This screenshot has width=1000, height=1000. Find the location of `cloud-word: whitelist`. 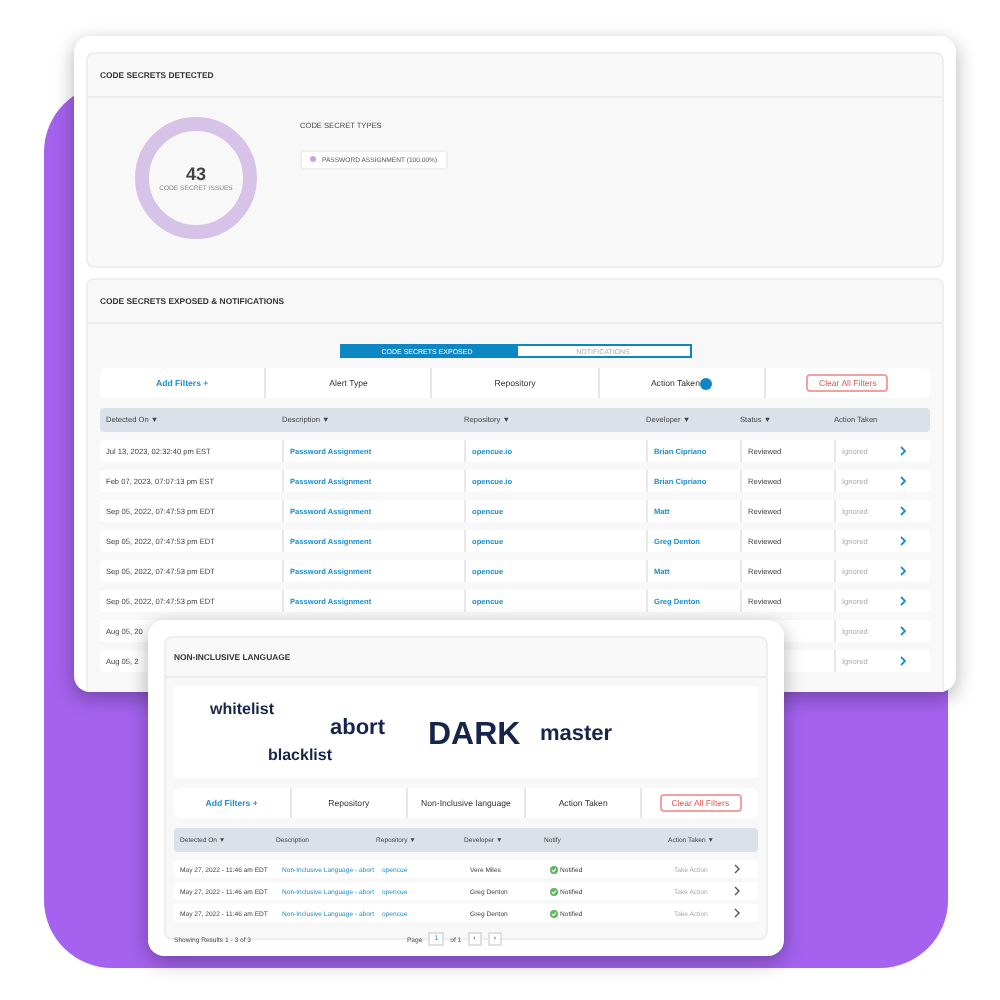

cloud-word: whitelist is located at coordinates (242, 710).